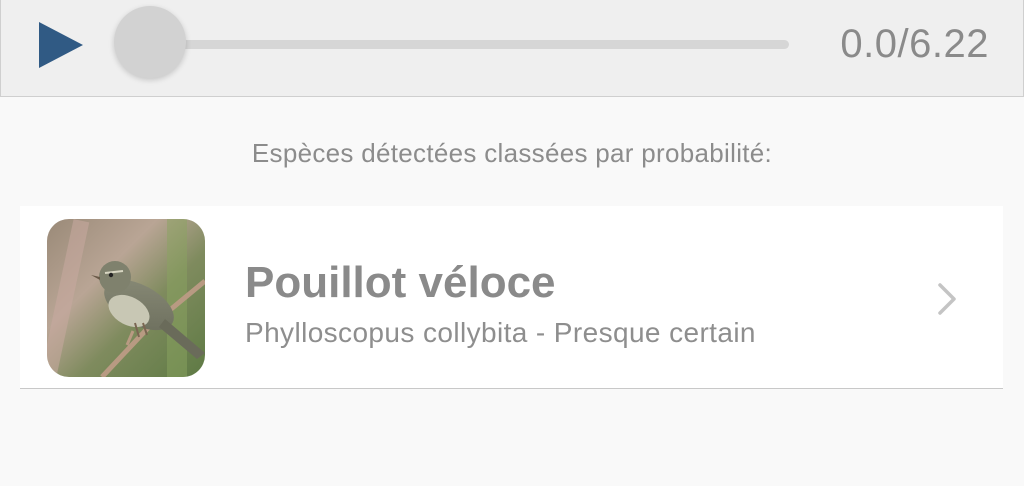 This screenshot has width=1024, height=486. I want to click on time-display: 0.0/6.22, so click(914, 44).